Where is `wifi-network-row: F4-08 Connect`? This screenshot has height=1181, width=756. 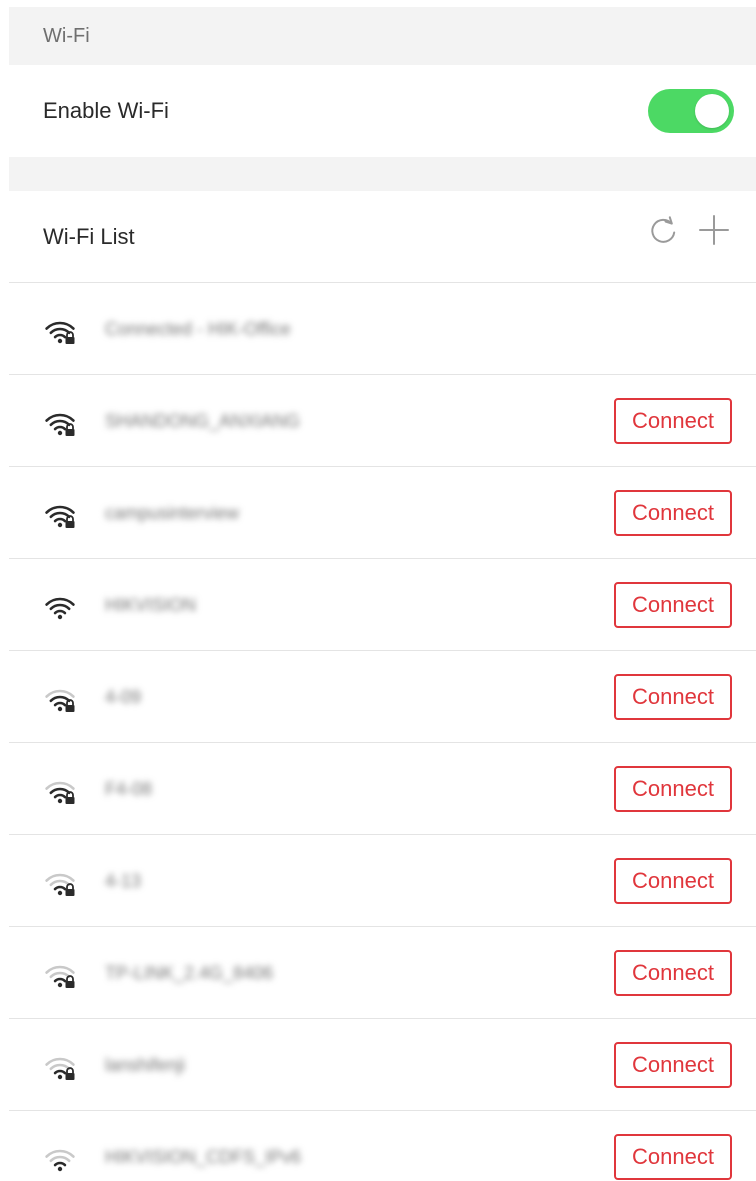 wifi-network-row: F4-08 Connect is located at coordinates (382, 789).